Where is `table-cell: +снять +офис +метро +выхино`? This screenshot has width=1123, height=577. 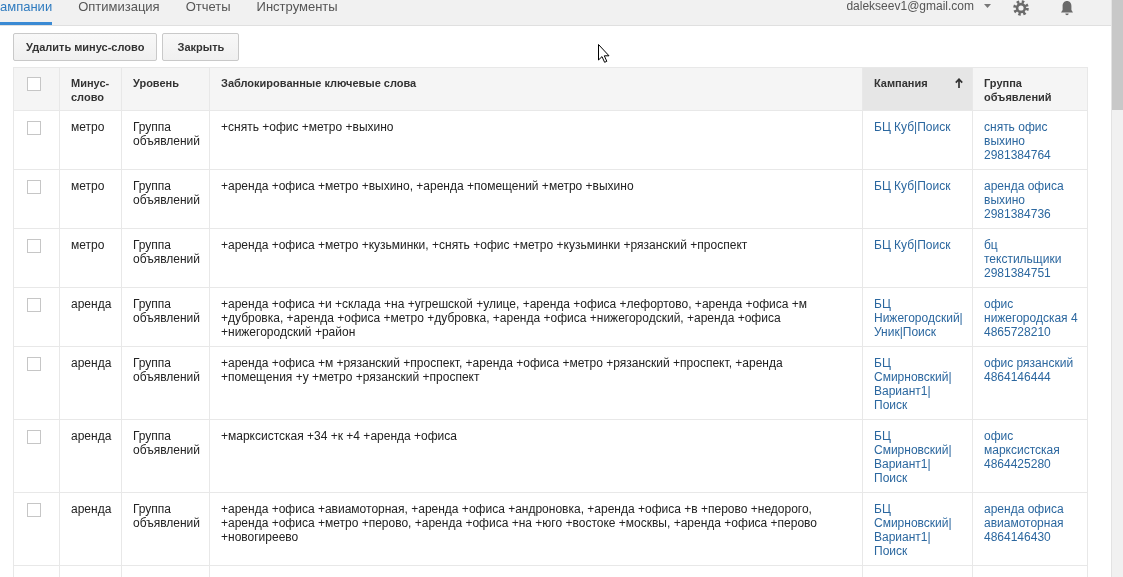
table-cell: +снять +офис +метро +выхино is located at coordinates (536, 140).